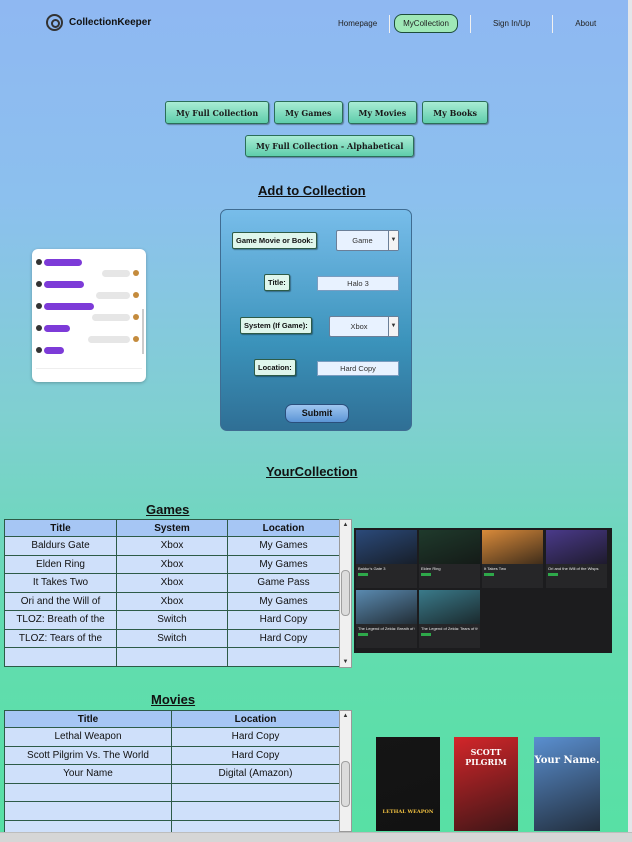 This screenshot has width=632, height=842. Describe the element at coordinates (89, 373) in the screenshot. I see `chat-footer` at that location.